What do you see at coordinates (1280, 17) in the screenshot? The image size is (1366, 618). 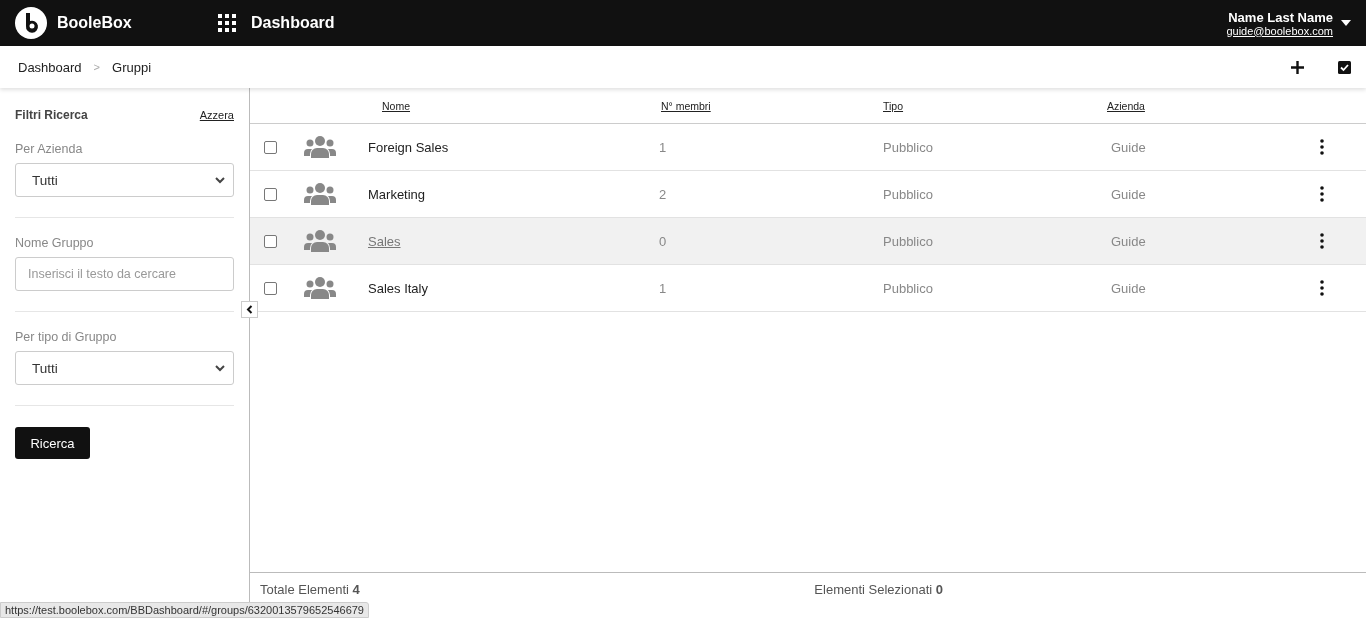 I see `user-name: Name Last Name` at bounding box center [1280, 17].